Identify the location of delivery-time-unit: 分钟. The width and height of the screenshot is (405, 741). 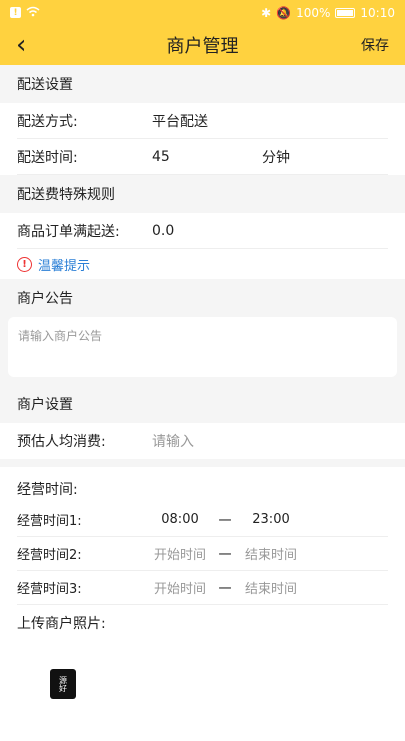
(276, 157).